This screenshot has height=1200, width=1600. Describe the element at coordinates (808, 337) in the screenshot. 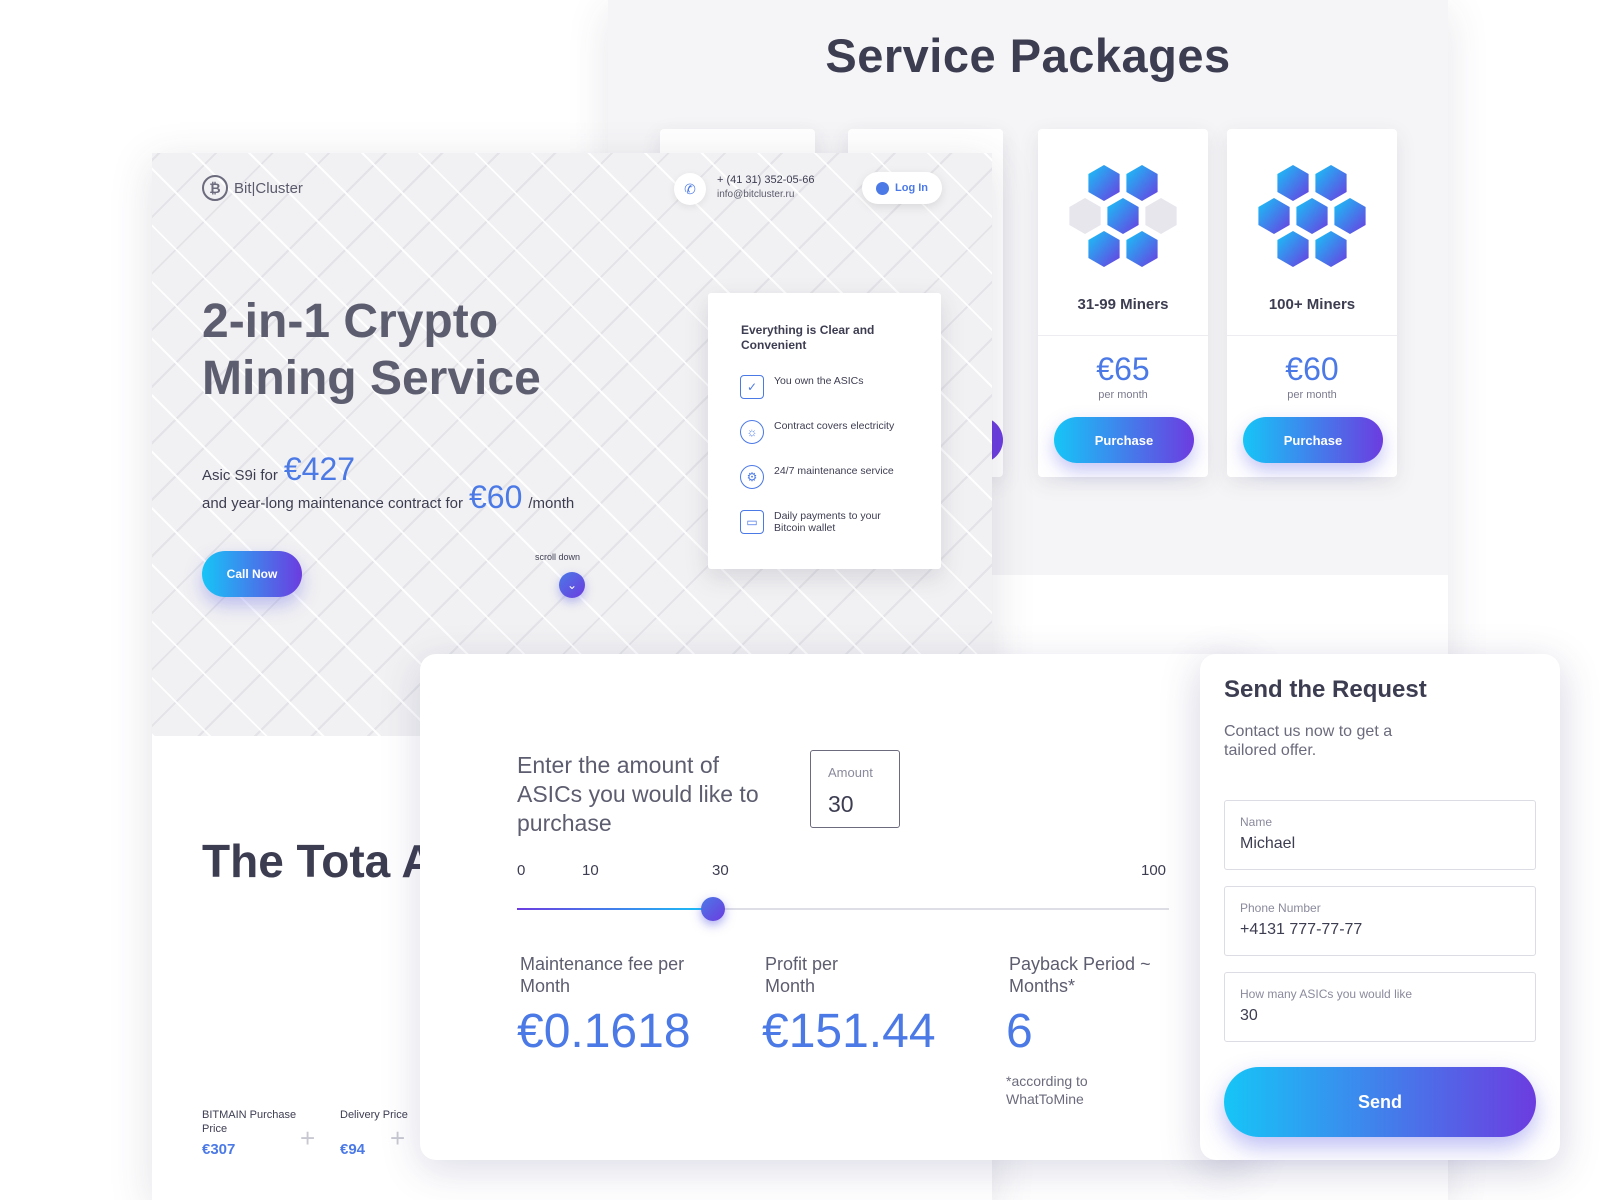

I see `features-title: Everything is Clear and Convenient` at that location.